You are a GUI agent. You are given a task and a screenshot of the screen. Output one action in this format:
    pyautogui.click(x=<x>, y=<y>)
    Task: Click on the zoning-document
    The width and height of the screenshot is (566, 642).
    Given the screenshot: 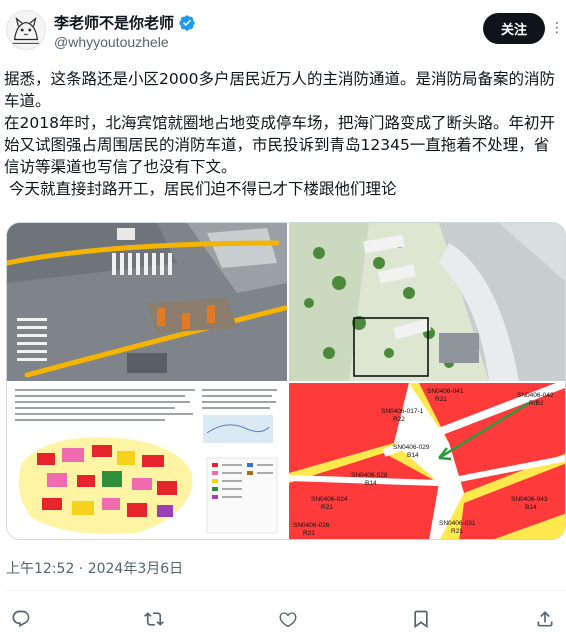 What is the action you would take?
    pyautogui.click(x=147, y=461)
    